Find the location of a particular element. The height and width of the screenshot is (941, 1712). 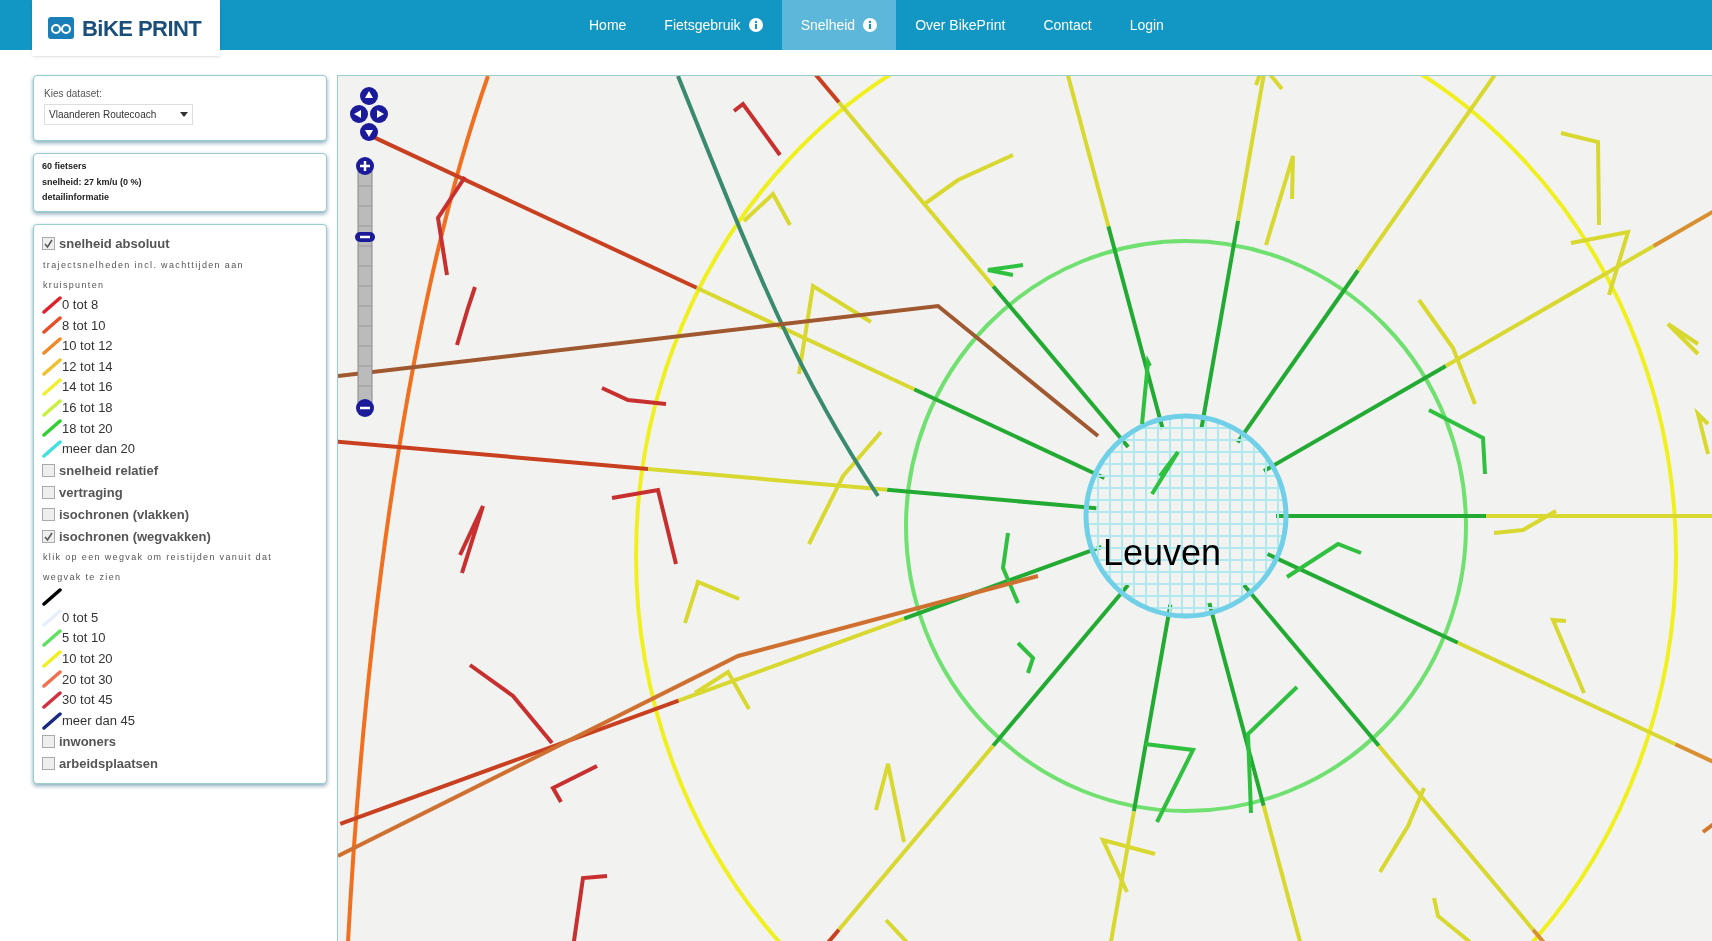

legend-label: 5 tot 10 is located at coordinates (84, 638).